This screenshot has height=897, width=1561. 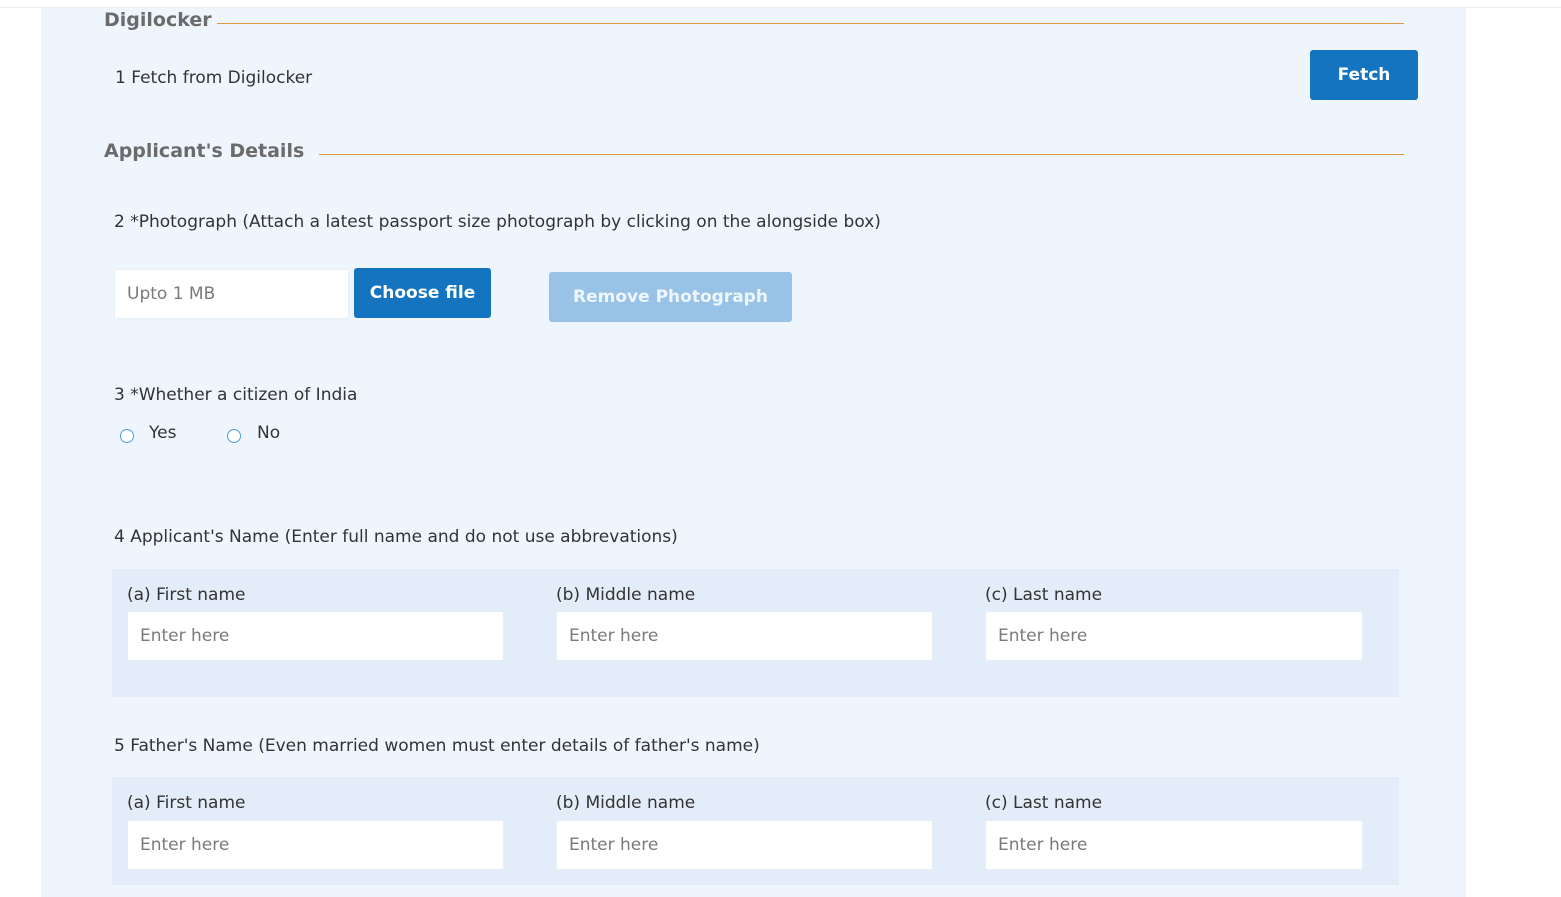 What do you see at coordinates (315, 845) in the screenshot?
I see `father-first-name-input` at bounding box center [315, 845].